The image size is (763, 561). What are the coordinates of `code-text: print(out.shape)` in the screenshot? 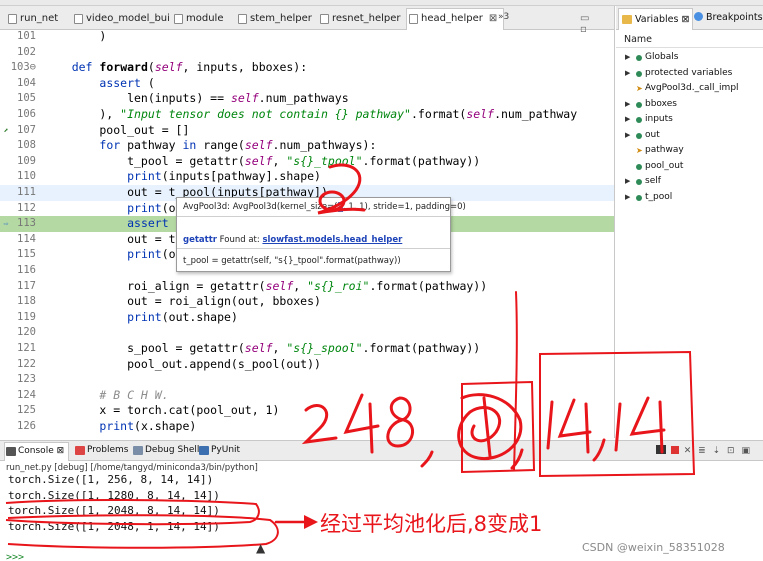 It's located at (182, 316).